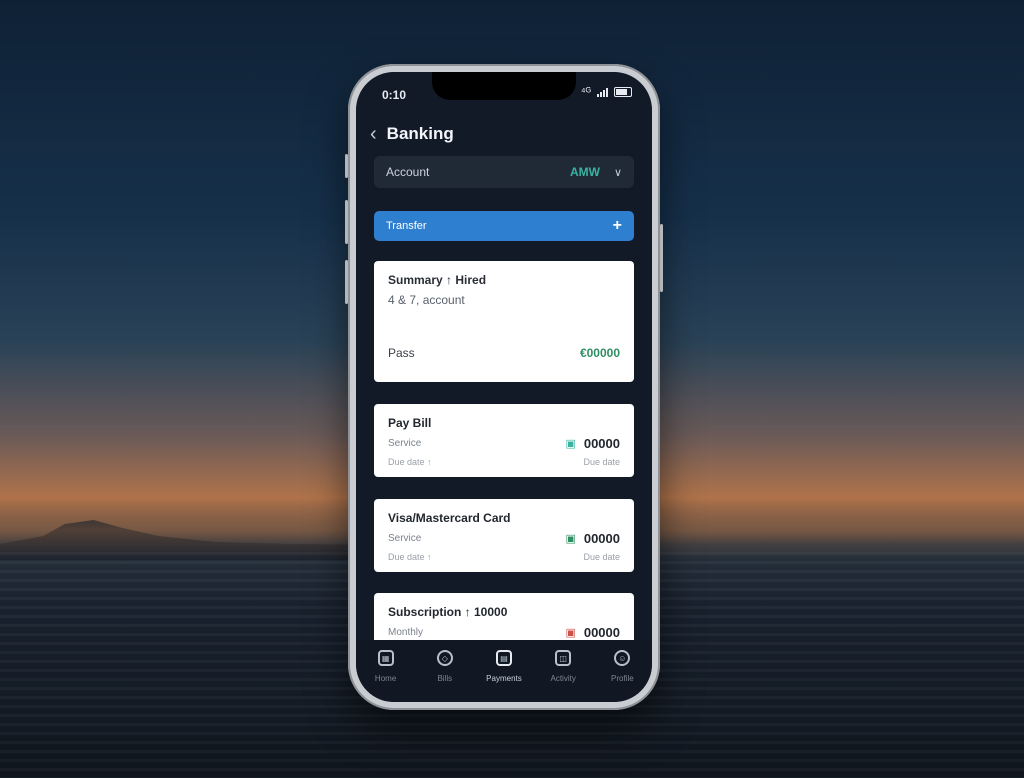 This screenshot has width=1024, height=778. Describe the element at coordinates (504, 86) in the screenshot. I see `notch` at that location.